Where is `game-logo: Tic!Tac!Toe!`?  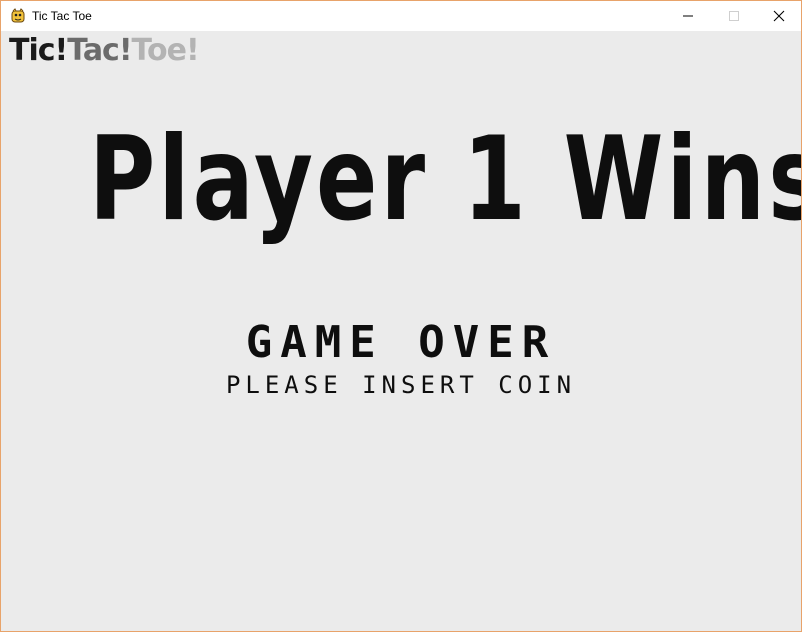
game-logo: Tic!Tac!Toe! is located at coordinates (104, 51).